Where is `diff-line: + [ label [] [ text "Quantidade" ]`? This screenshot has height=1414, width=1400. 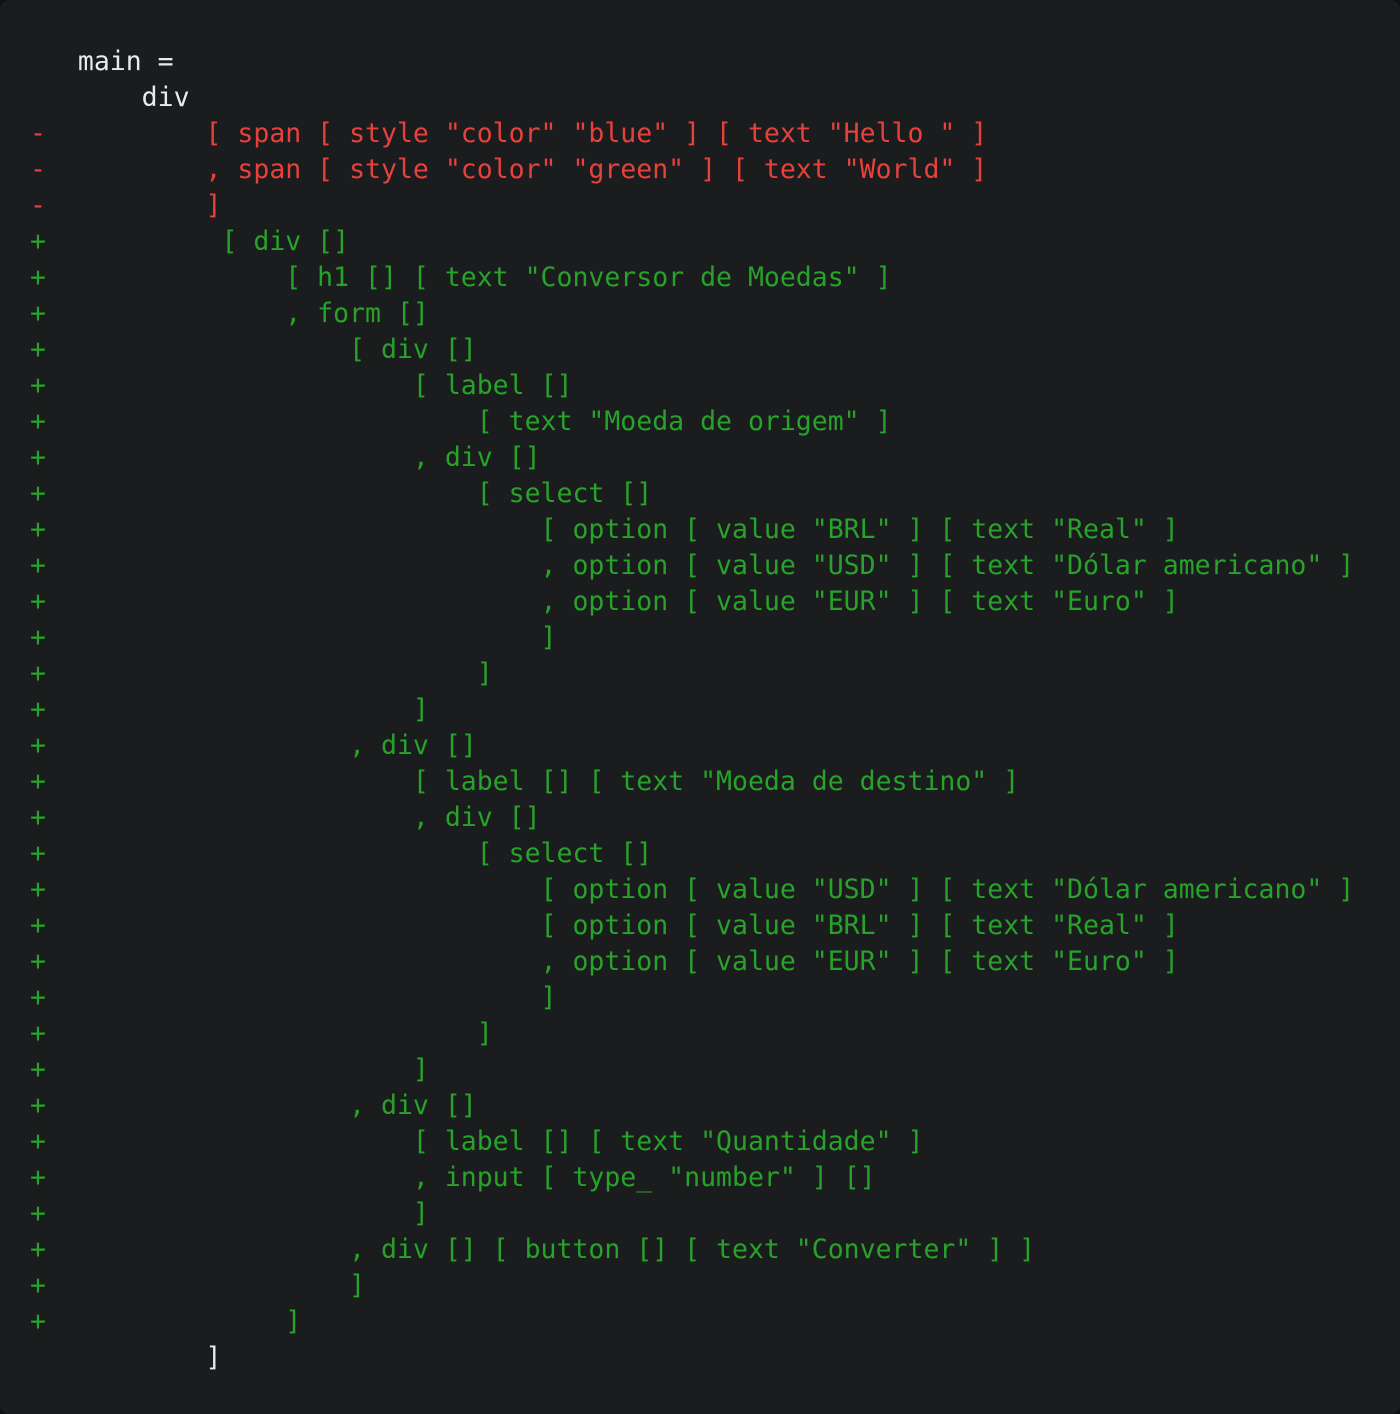 diff-line: + [ label [] [ text "Quantidade" ] is located at coordinates (477, 1141).